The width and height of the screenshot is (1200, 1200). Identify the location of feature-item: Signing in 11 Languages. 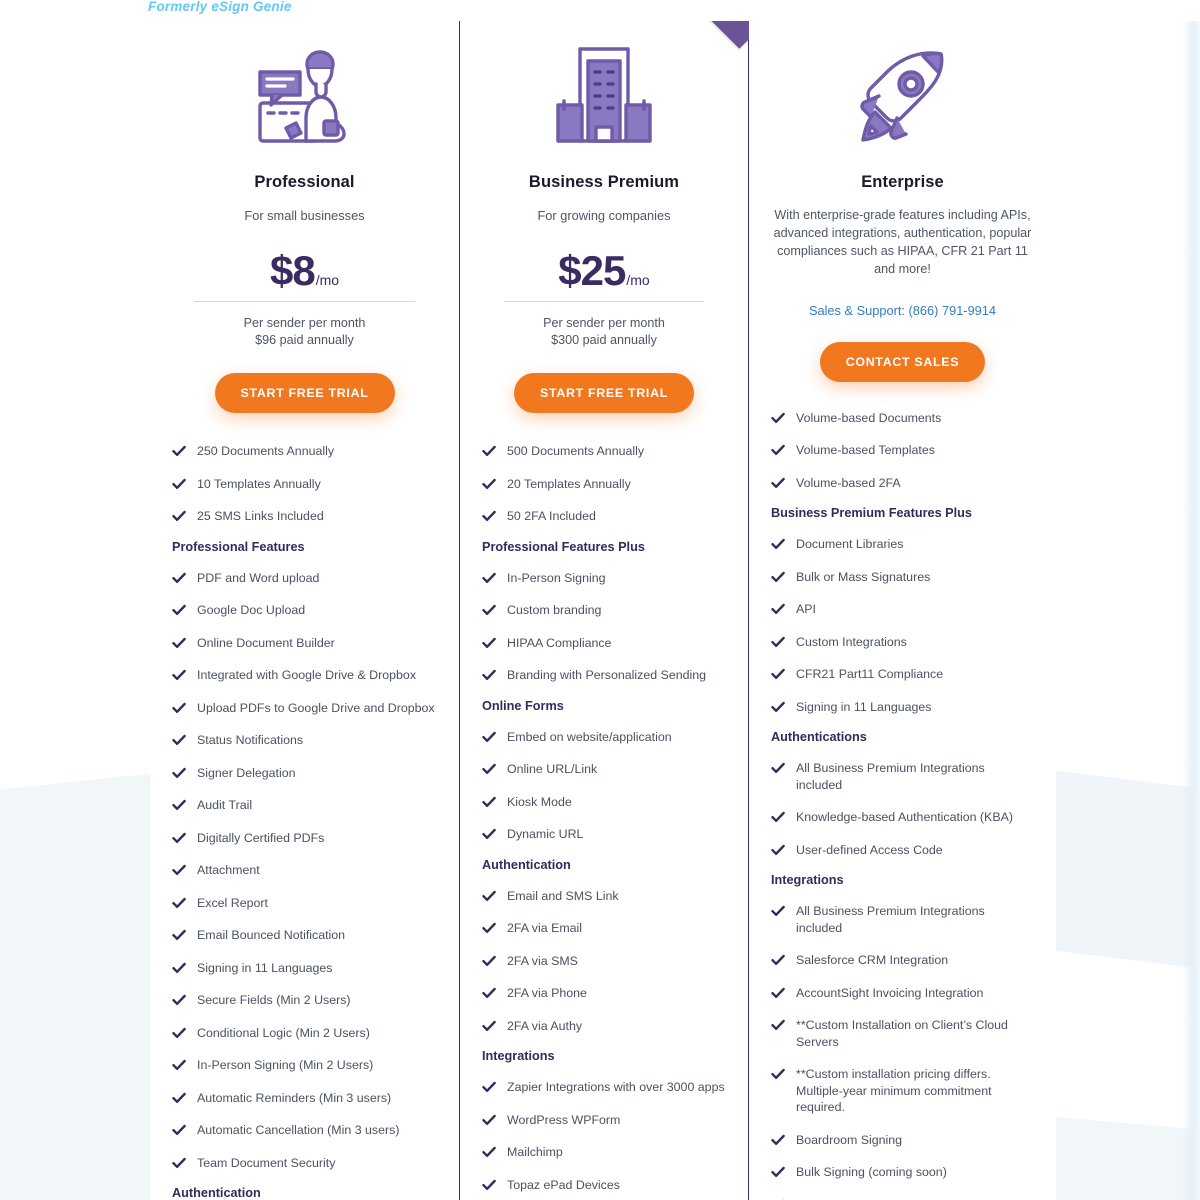
(304, 968).